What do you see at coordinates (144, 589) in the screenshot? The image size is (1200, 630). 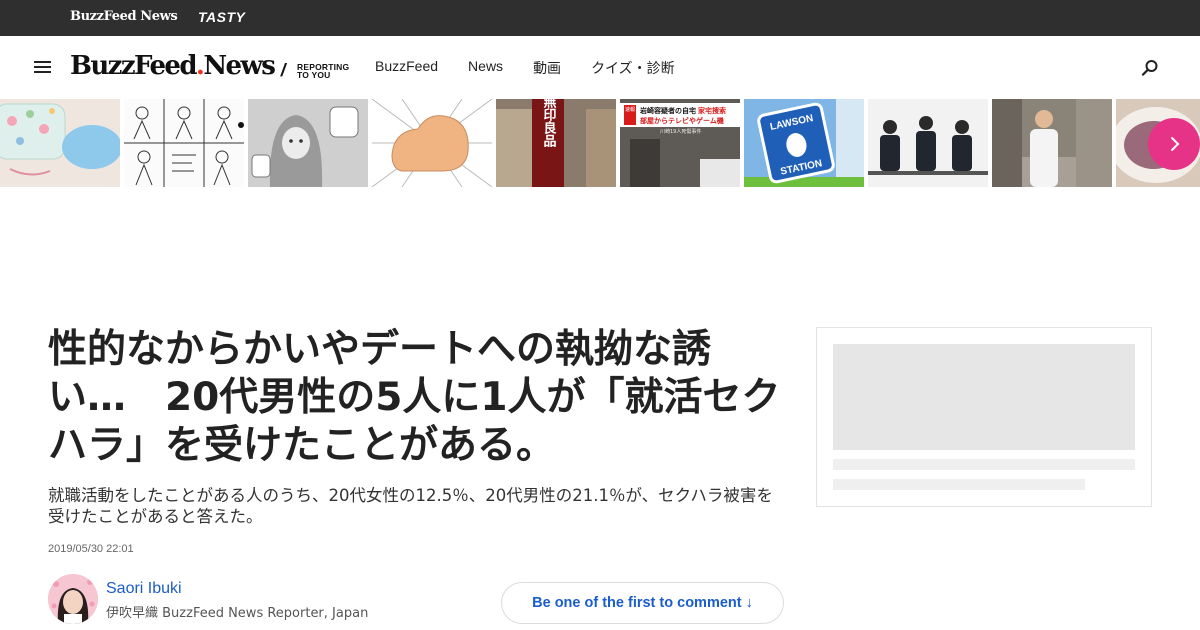 I see `author-name-link: Saori Ibuki` at bounding box center [144, 589].